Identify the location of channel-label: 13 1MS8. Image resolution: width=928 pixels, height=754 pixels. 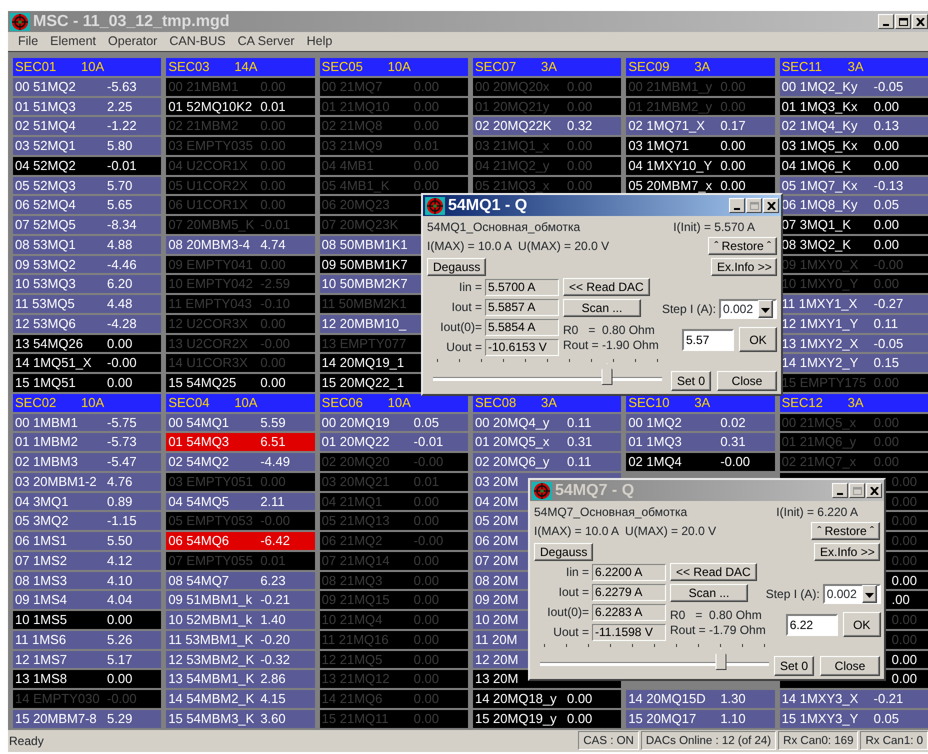
(41, 679).